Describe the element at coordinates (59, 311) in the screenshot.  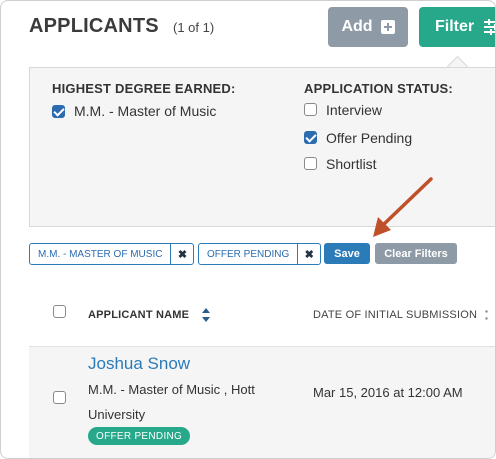
I see `select-all-checkbox` at that location.